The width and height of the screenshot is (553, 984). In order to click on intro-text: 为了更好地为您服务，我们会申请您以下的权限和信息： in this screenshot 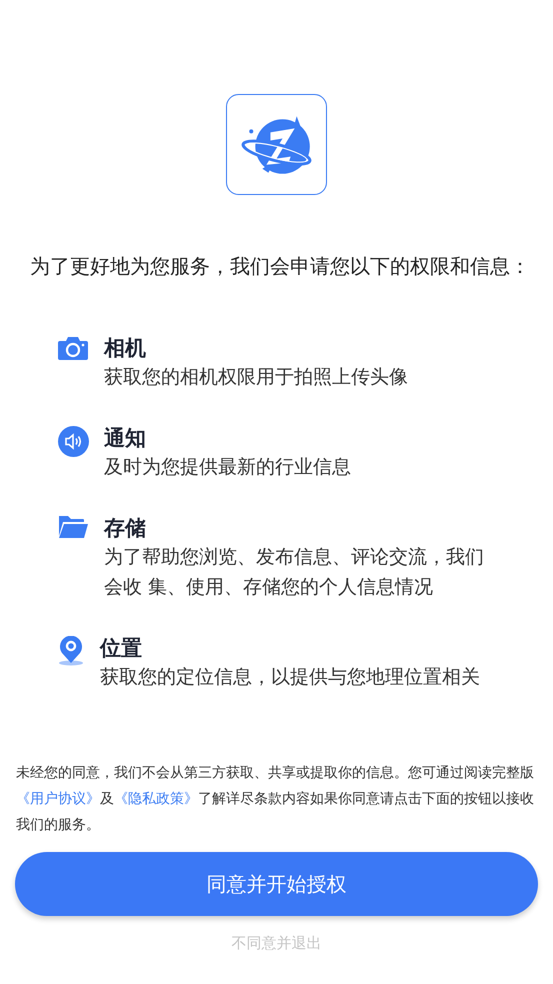, I will do `click(280, 266)`.